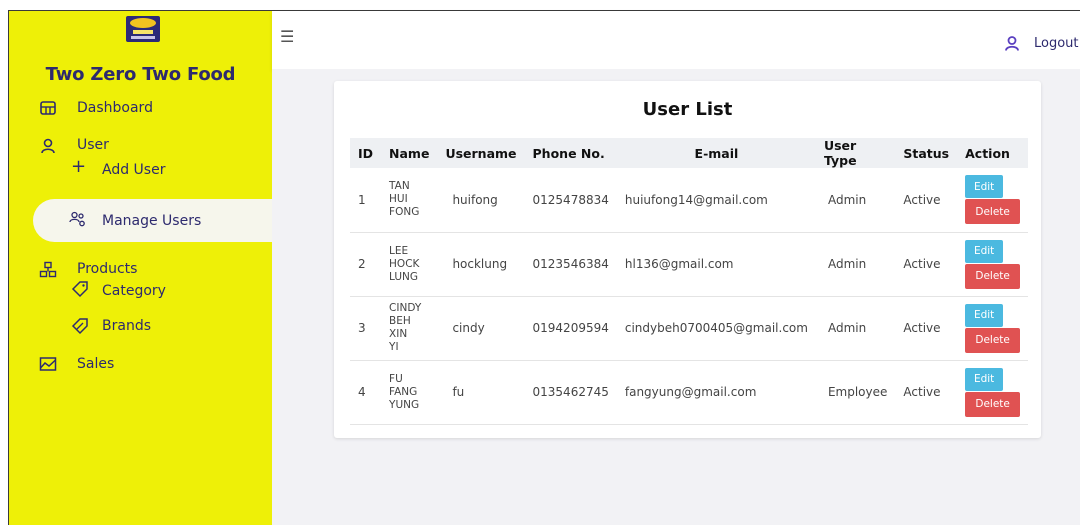  I want to click on cell-username: huifong, so click(481, 200).